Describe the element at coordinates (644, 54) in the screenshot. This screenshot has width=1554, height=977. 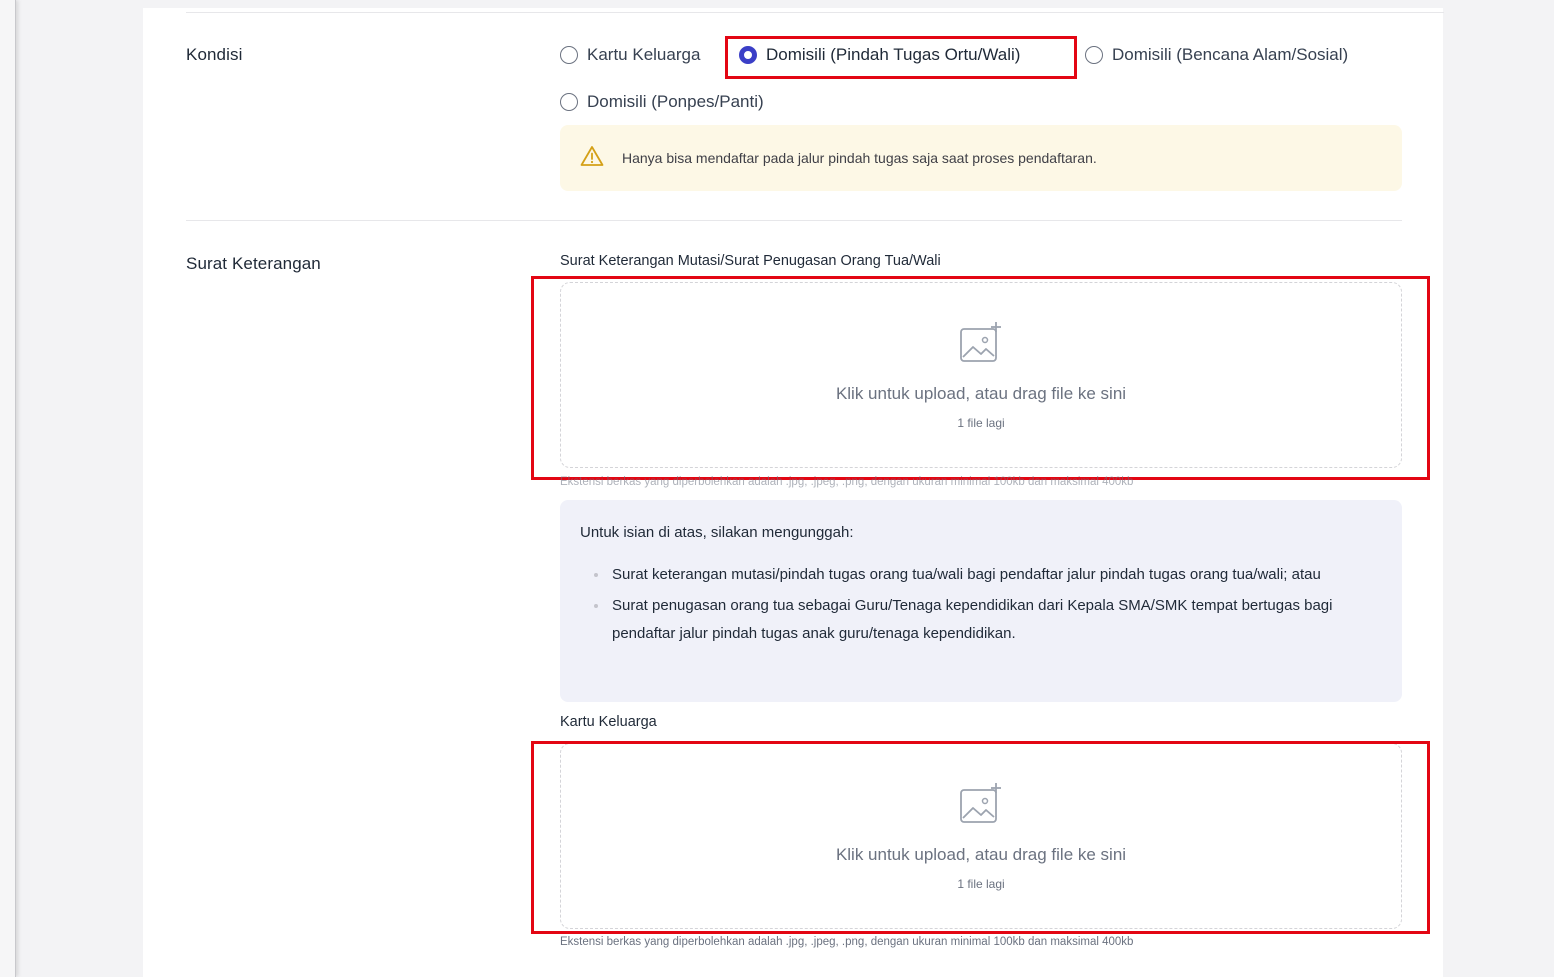
I see `radio-label: Kartu Keluarga` at that location.